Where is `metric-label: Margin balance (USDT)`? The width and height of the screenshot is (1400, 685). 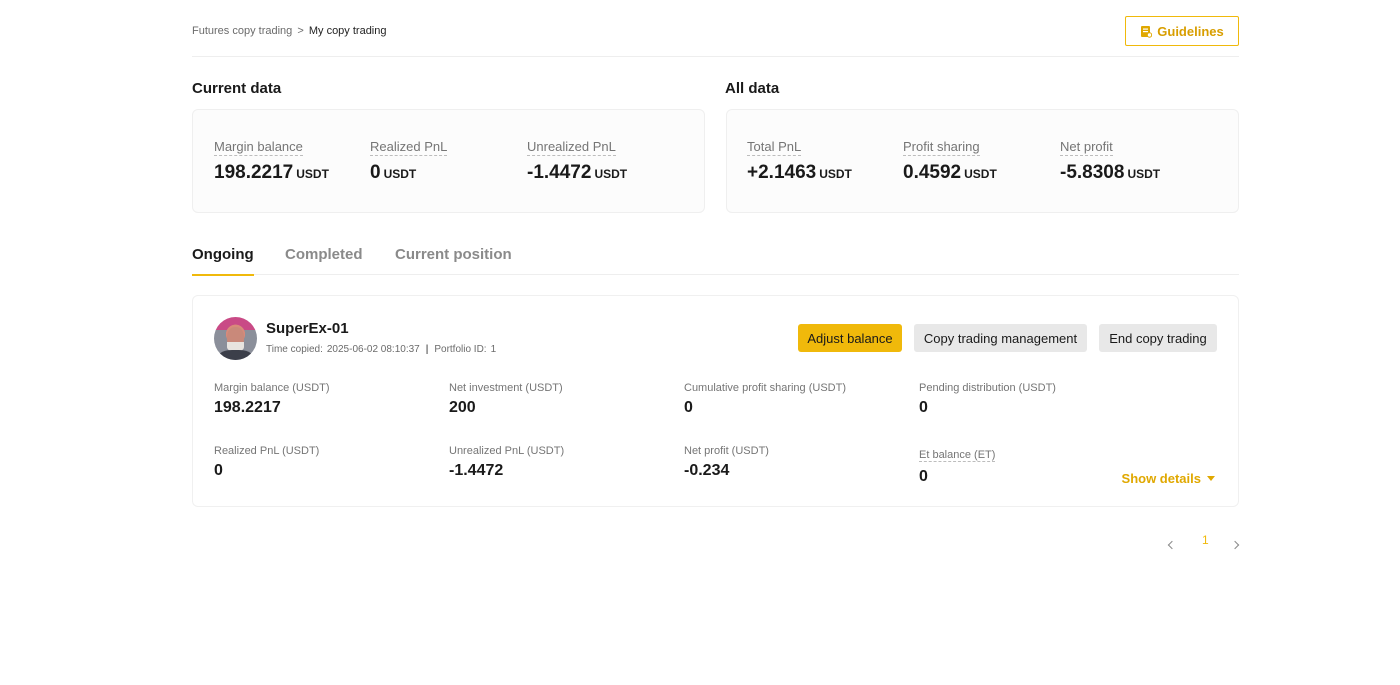
metric-label: Margin balance (USDT) is located at coordinates (272, 388).